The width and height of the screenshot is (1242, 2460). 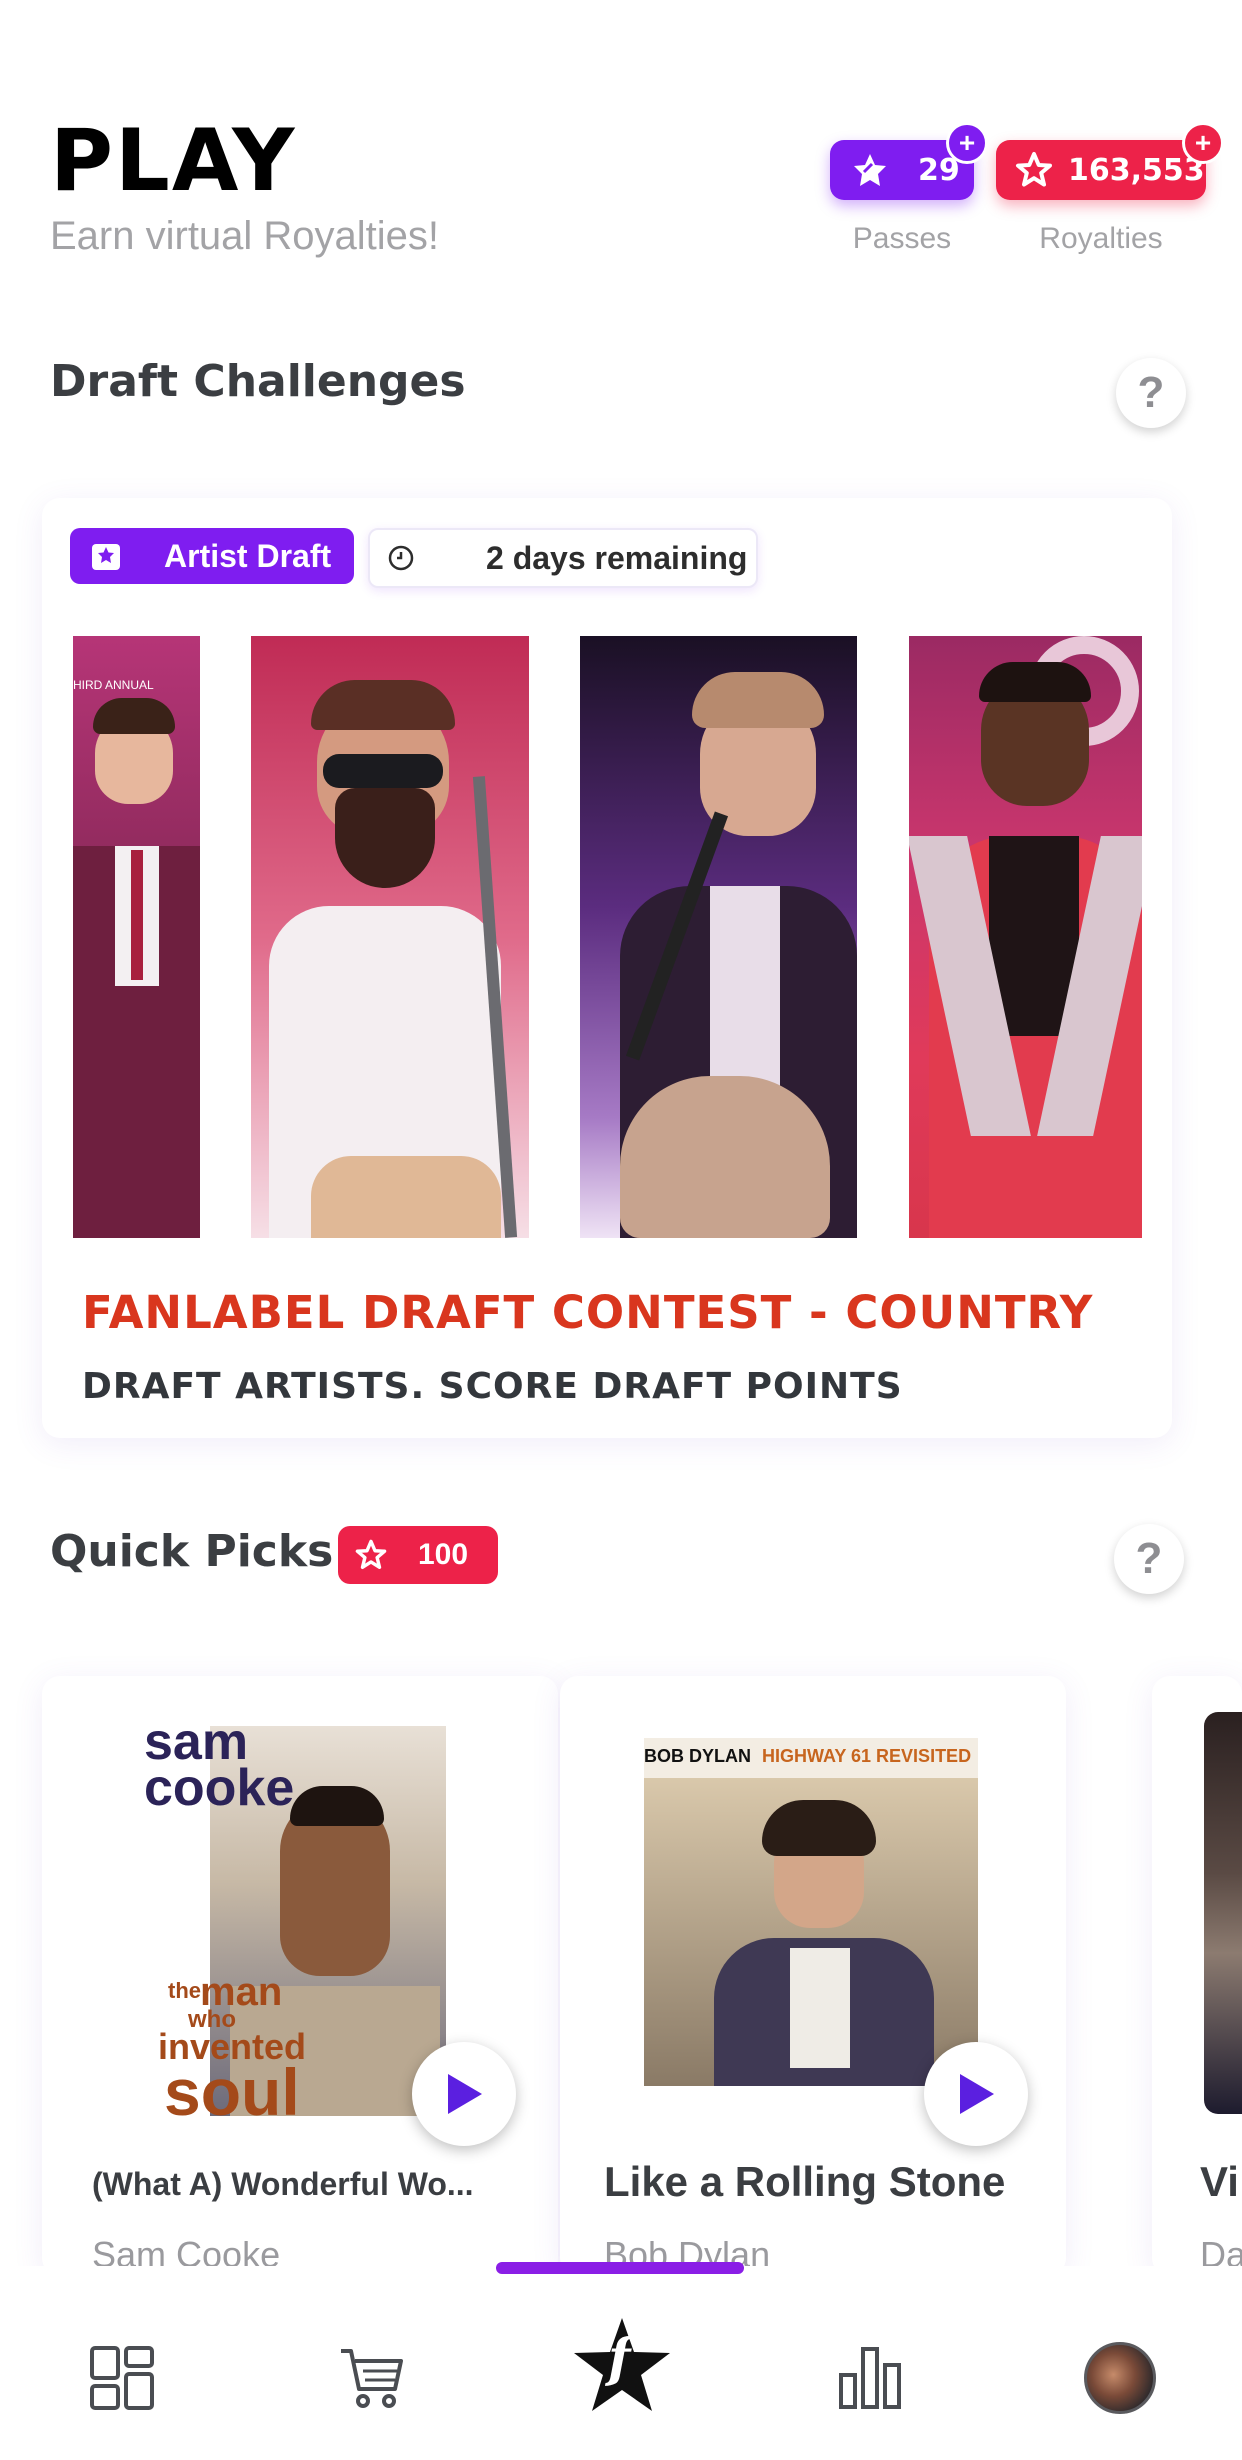 What do you see at coordinates (136, 937) in the screenshot?
I see `artist-photo-1: HIRD ANNUAL` at bounding box center [136, 937].